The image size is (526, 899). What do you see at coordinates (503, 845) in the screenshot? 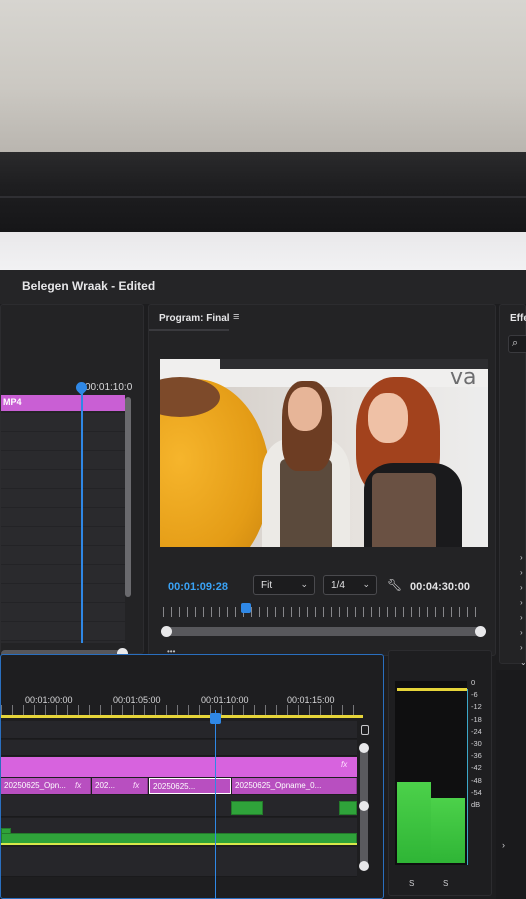
I see `chevron-right-icon: ›` at bounding box center [503, 845].